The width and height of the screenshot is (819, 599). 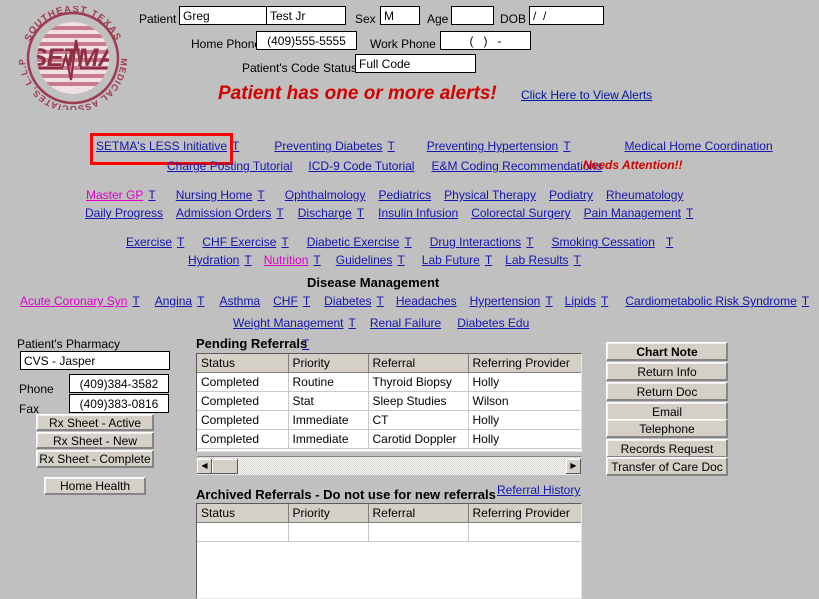 What do you see at coordinates (490, 195) in the screenshot?
I see `nav-link-physical-therapy: Physical Therapy` at bounding box center [490, 195].